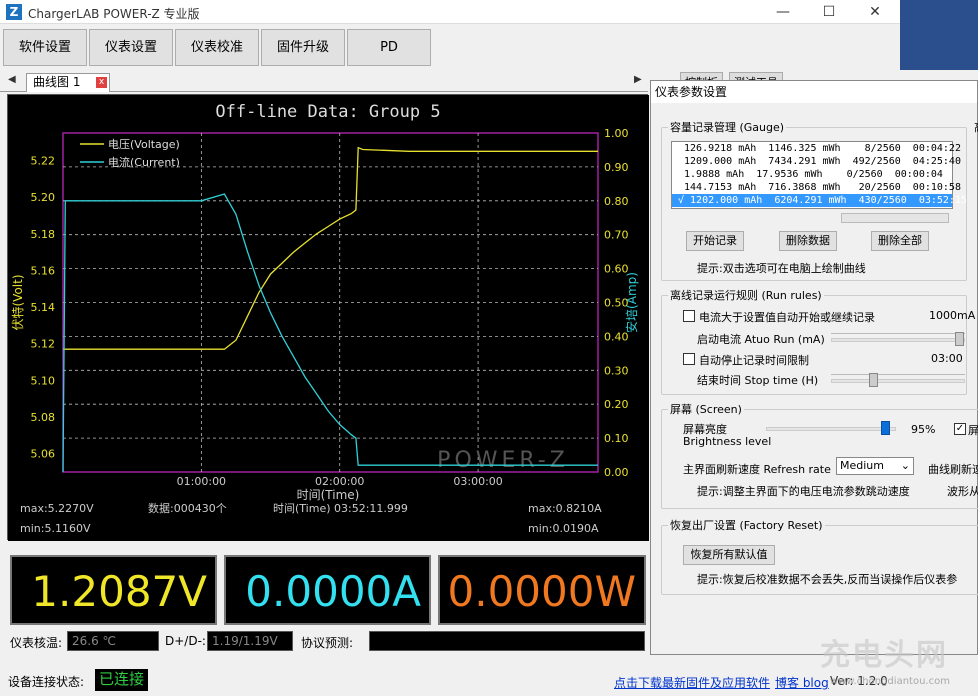 The width and height of the screenshot is (978, 696). Describe the element at coordinates (503, 460) in the screenshot. I see `chart-watermark: POWER-Z` at that location.